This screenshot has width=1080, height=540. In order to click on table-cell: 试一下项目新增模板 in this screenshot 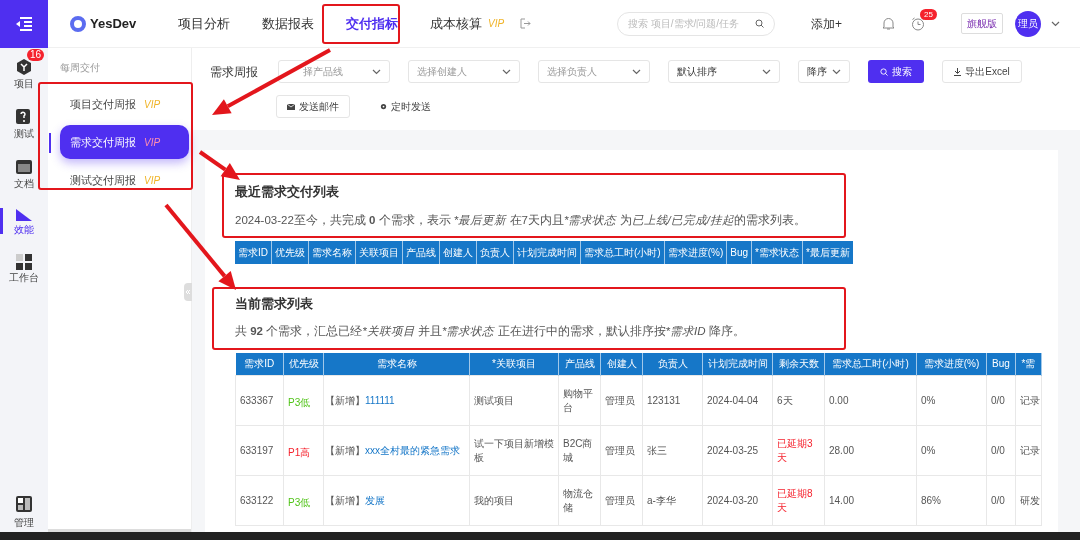, I will do `click(514, 450)`.